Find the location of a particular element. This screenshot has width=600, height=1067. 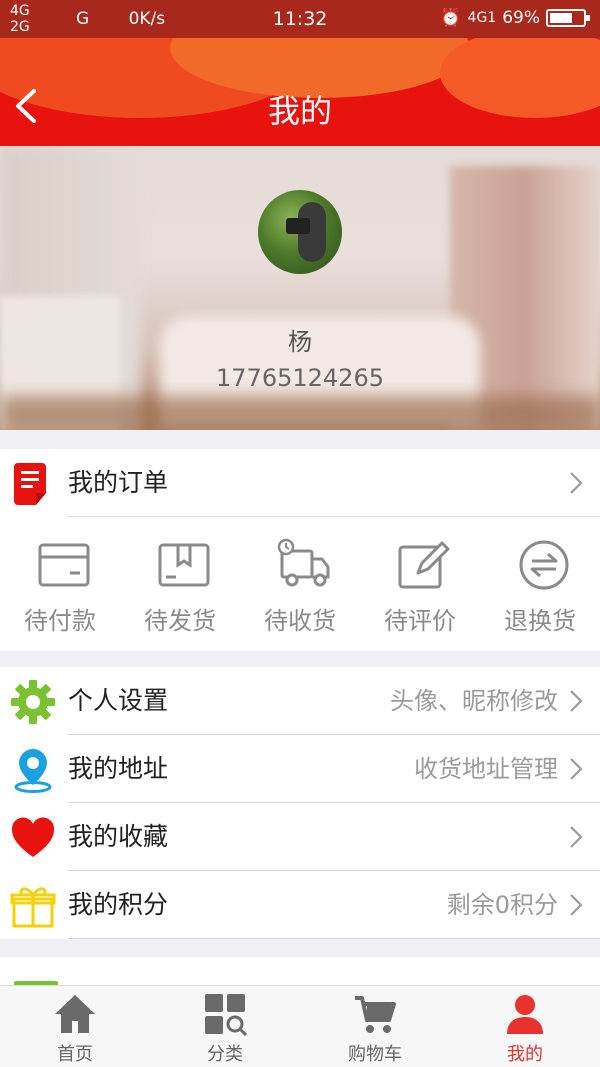

user-icon is located at coordinates (525, 1014).